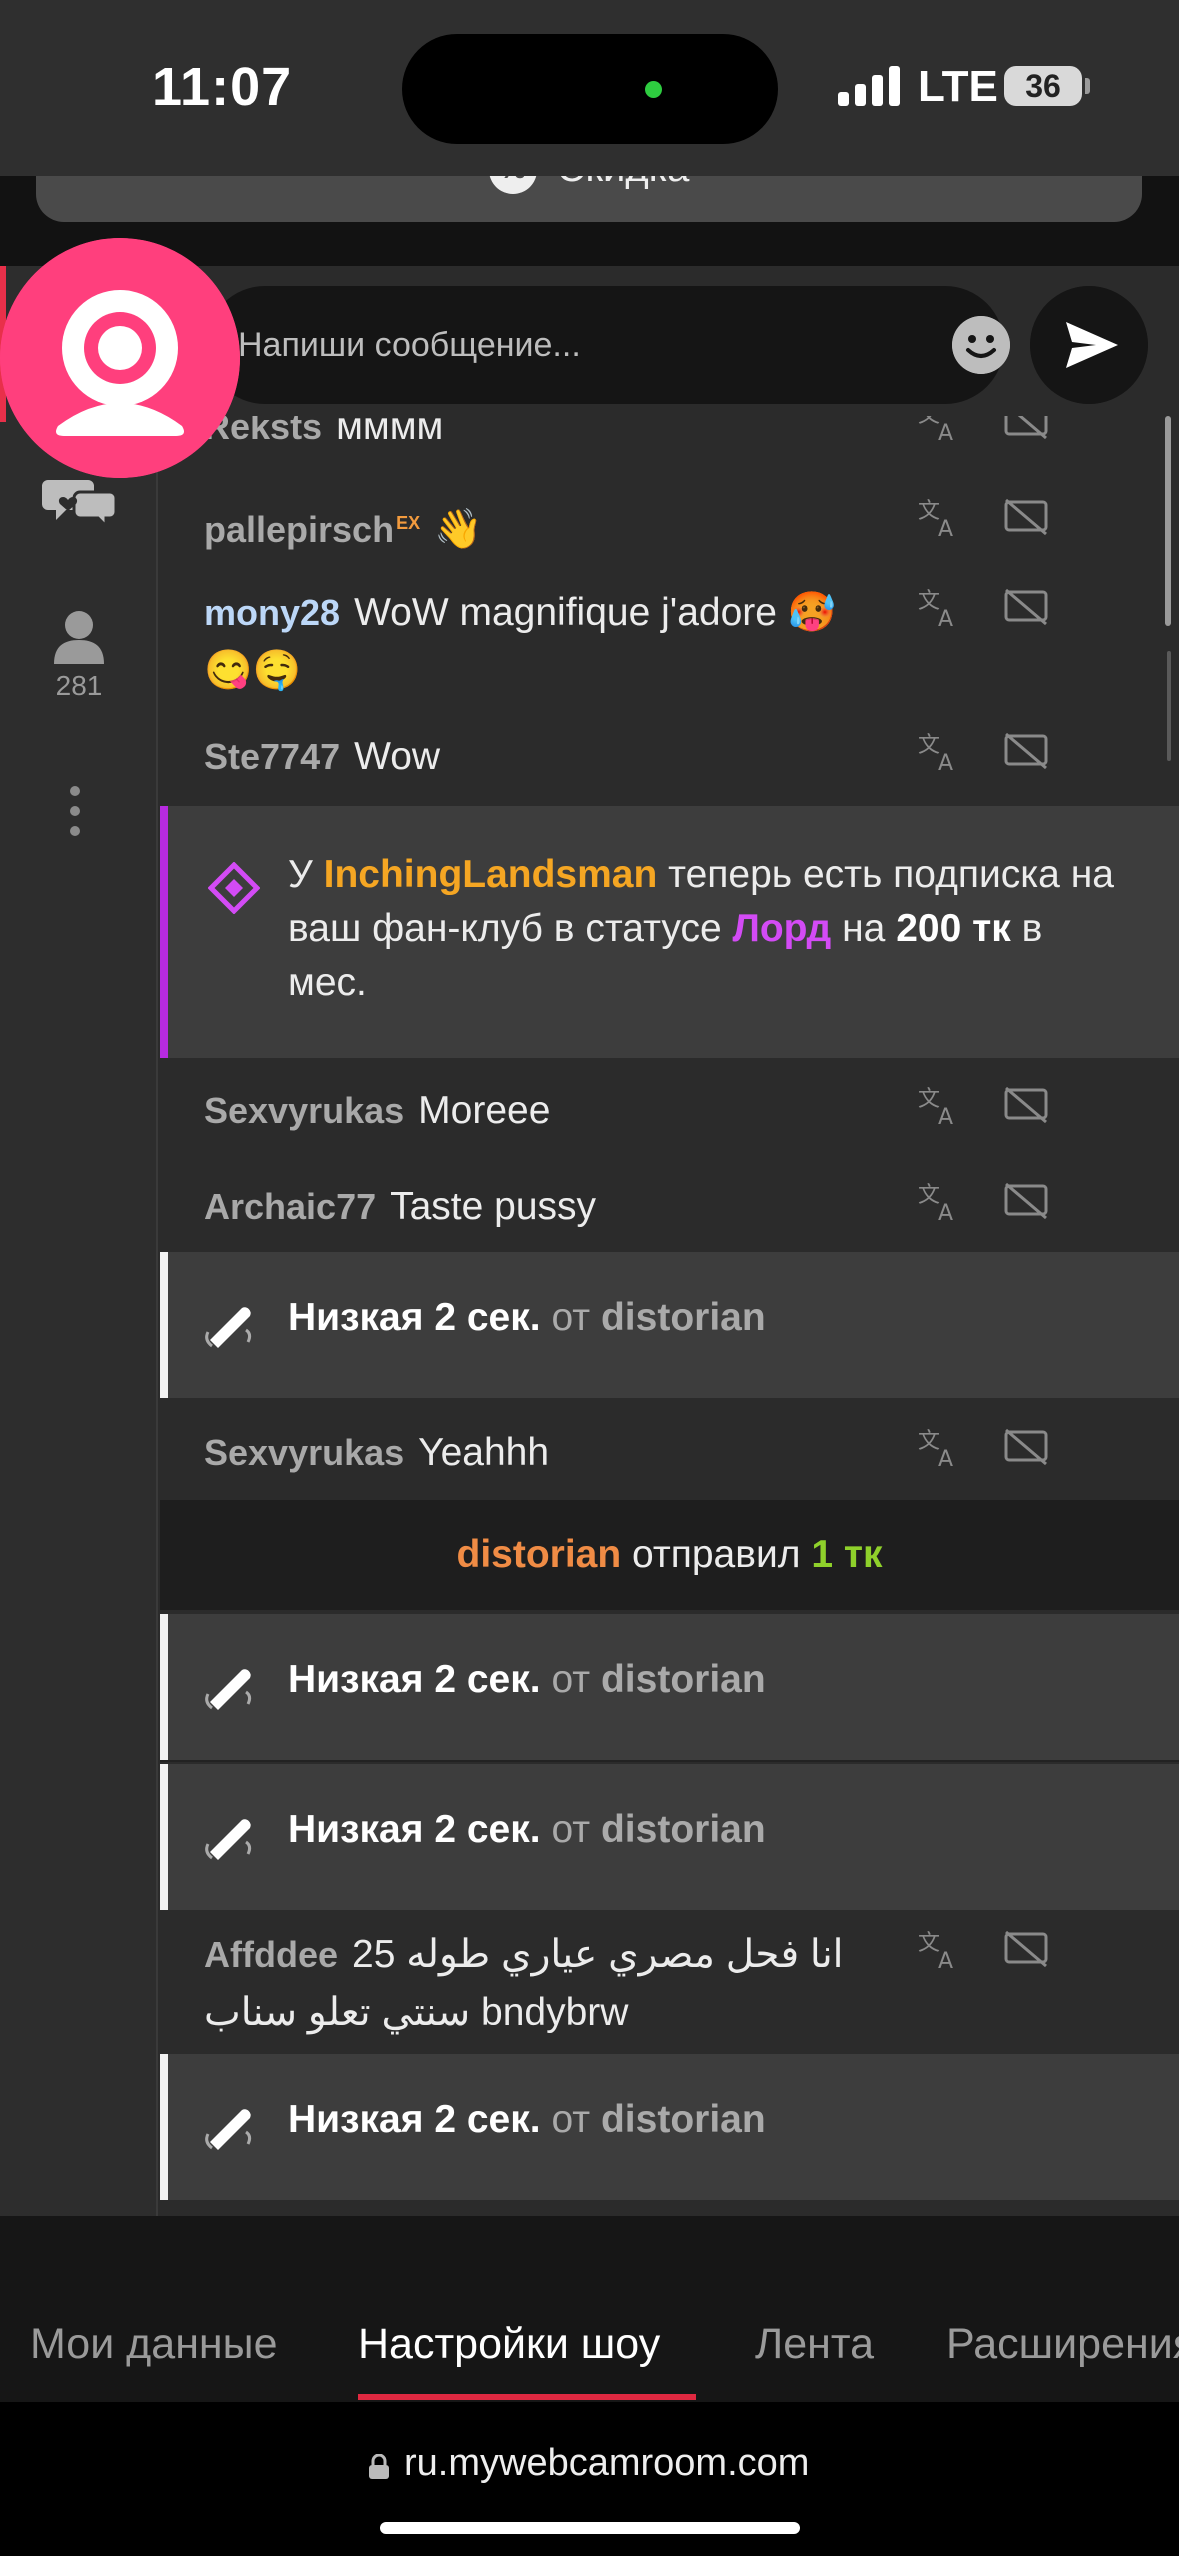  I want to click on chat-username: mony28, so click(272, 612).